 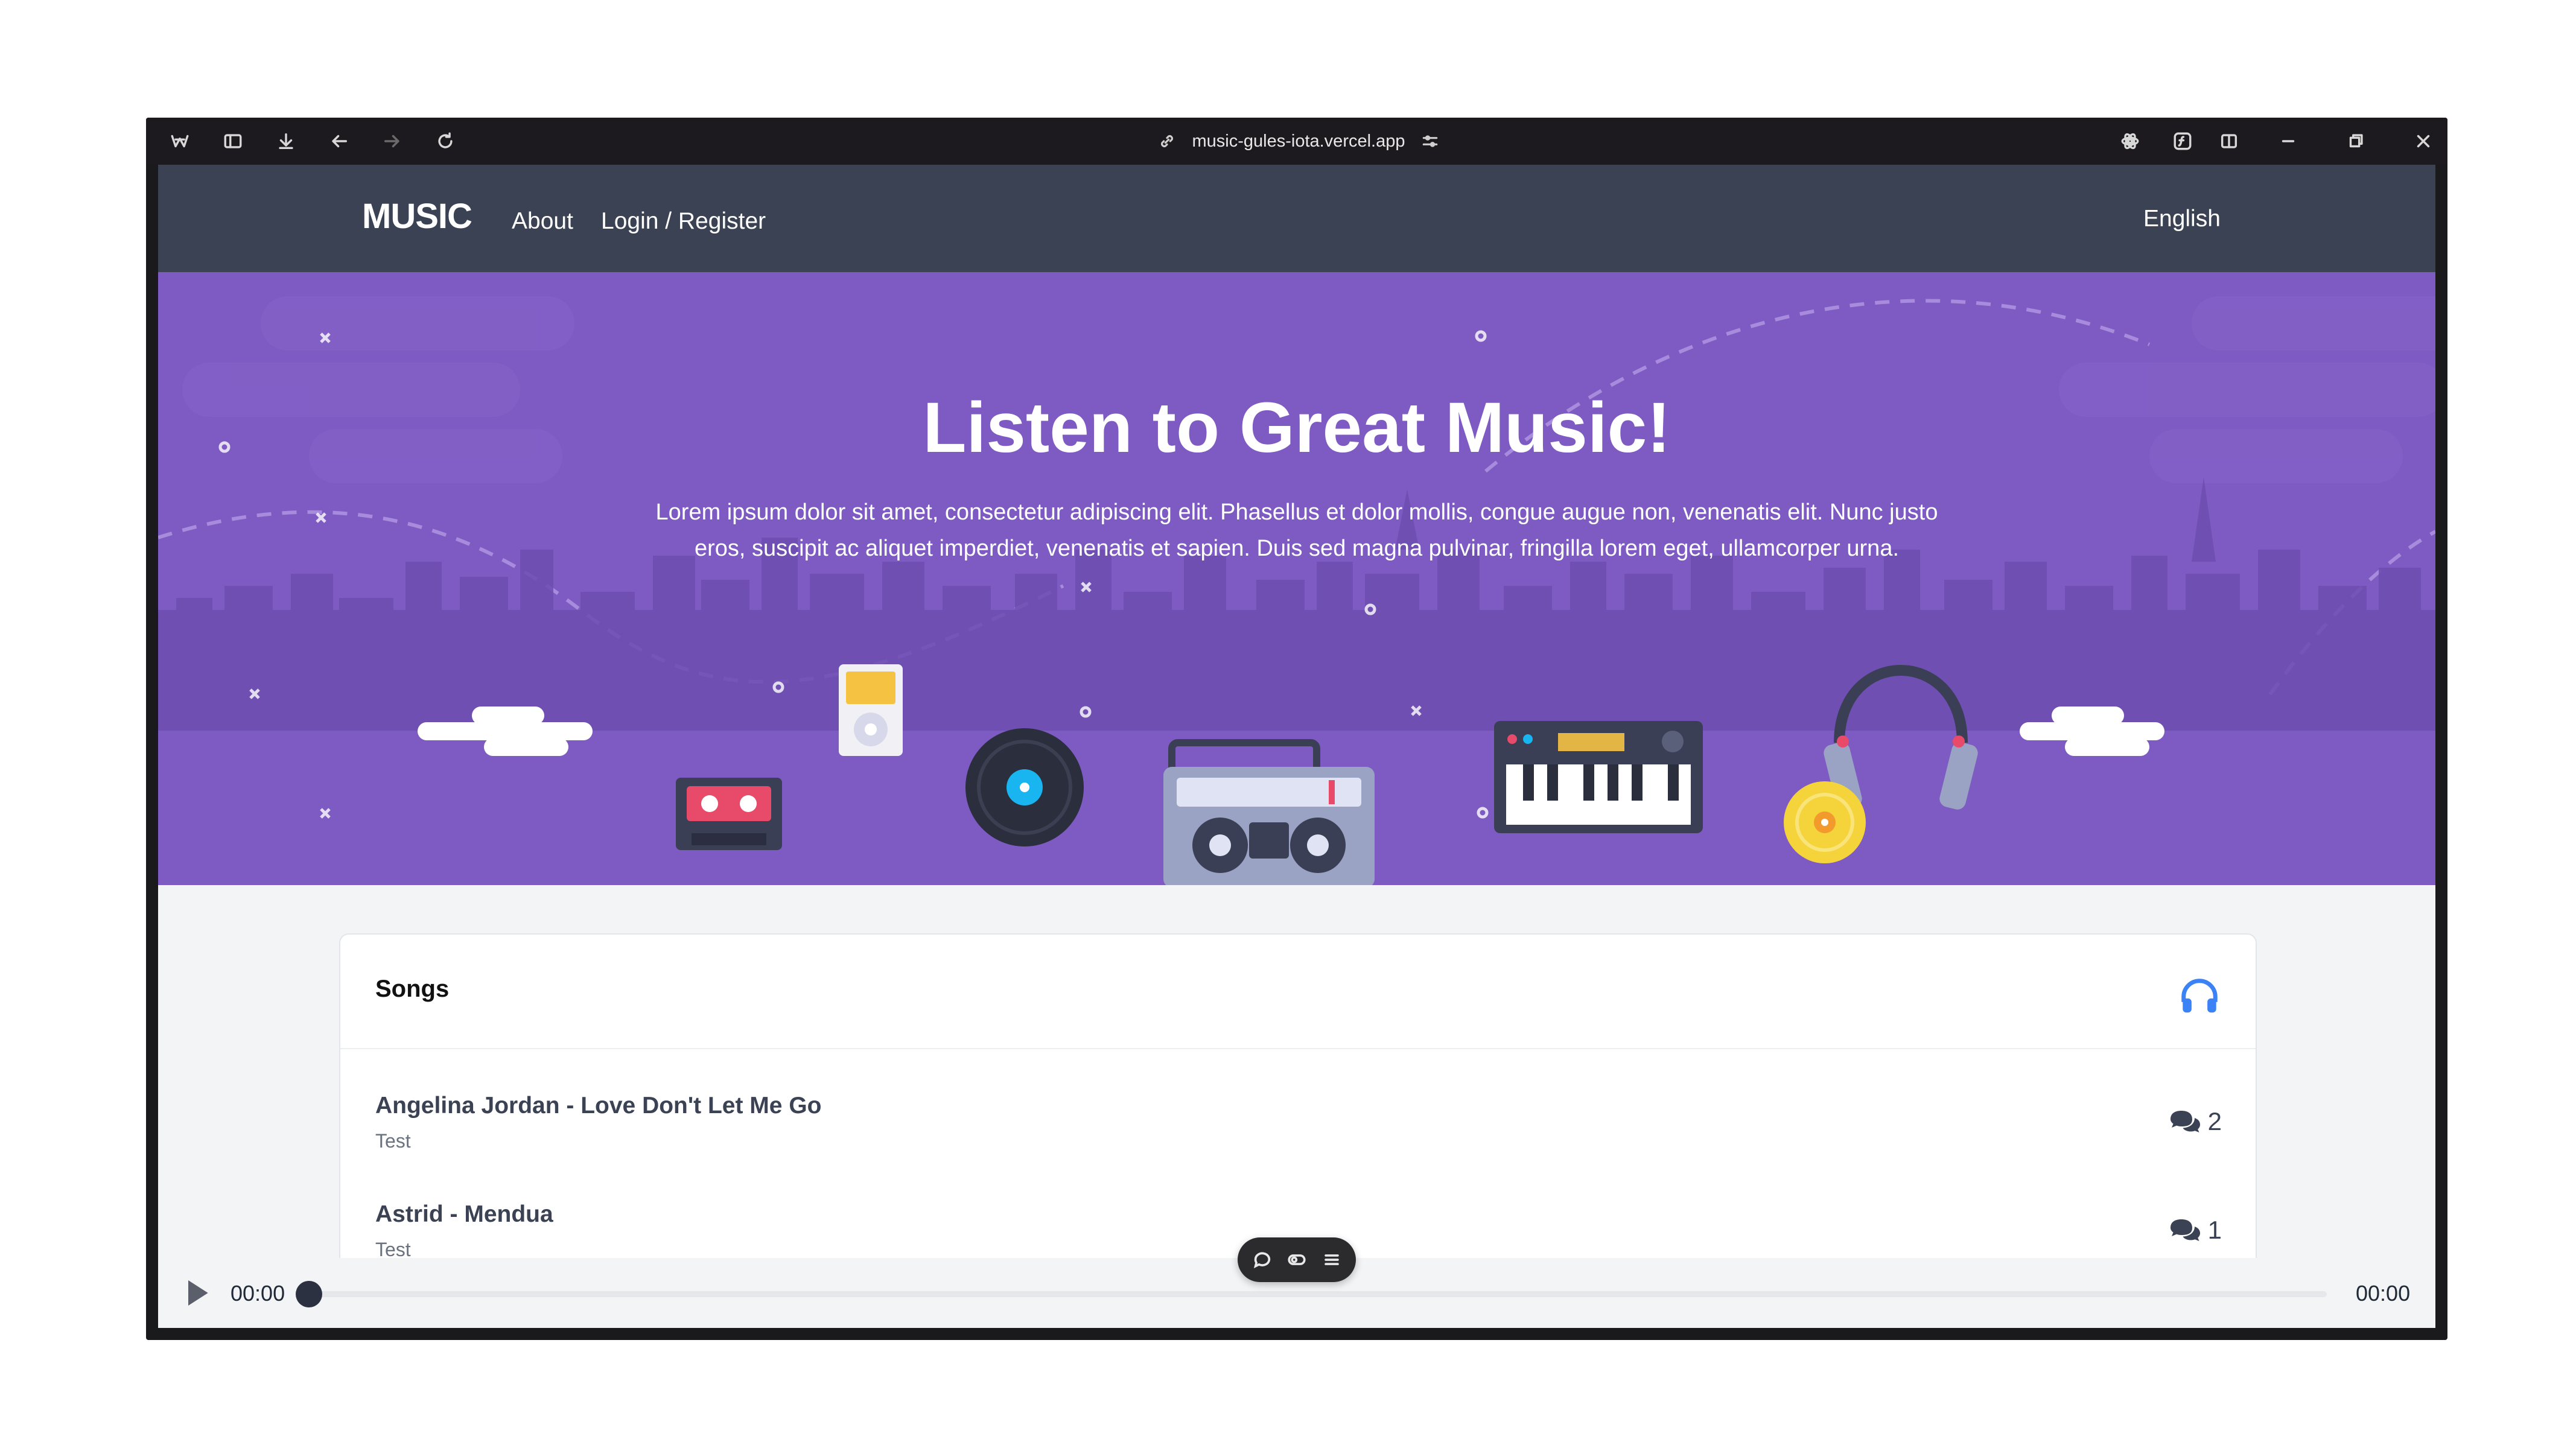 What do you see at coordinates (1318, 1294) in the screenshot?
I see `progress-track` at bounding box center [1318, 1294].